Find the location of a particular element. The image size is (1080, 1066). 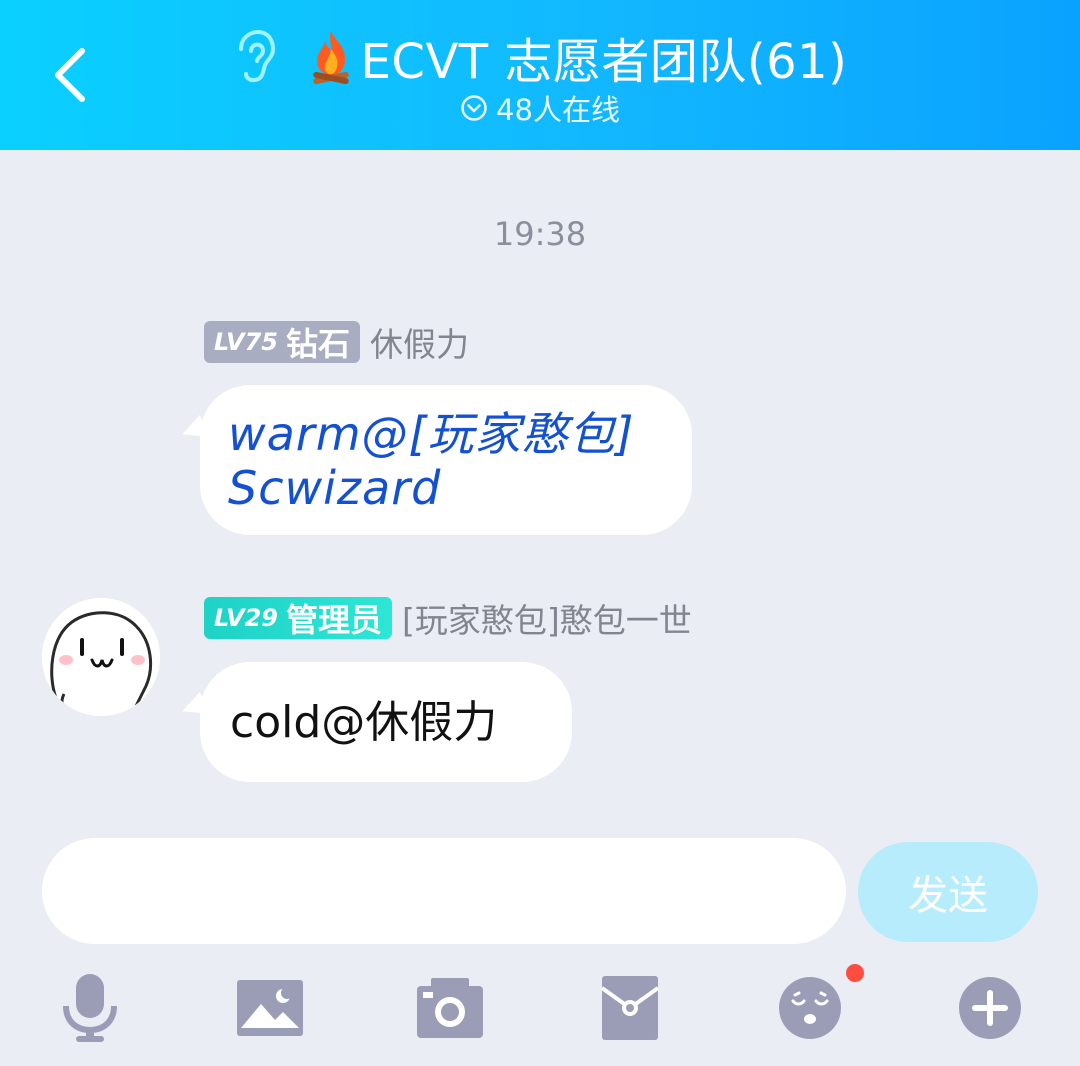

online-count: 48人在线 is located at coordinates (540, 108).